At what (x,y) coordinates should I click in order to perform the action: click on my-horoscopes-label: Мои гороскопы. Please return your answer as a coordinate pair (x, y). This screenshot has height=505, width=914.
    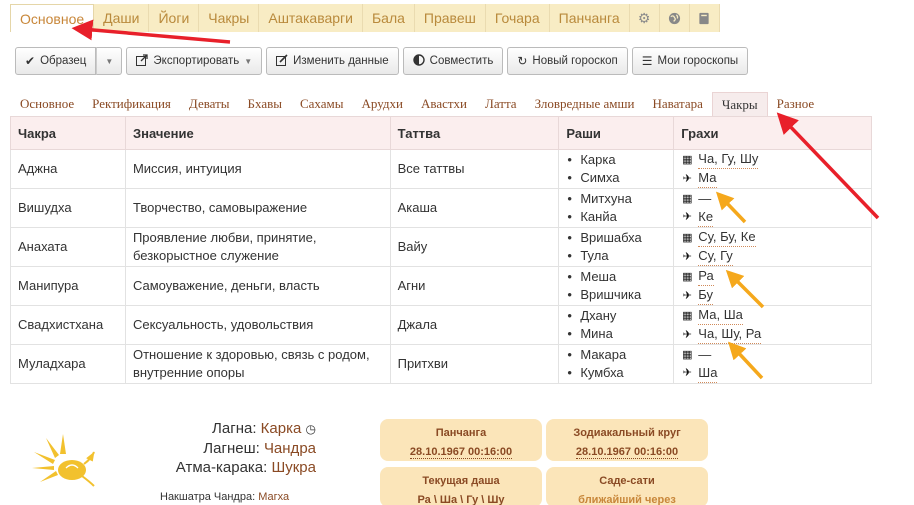
    Looking at the image, I should click on (698, 61).